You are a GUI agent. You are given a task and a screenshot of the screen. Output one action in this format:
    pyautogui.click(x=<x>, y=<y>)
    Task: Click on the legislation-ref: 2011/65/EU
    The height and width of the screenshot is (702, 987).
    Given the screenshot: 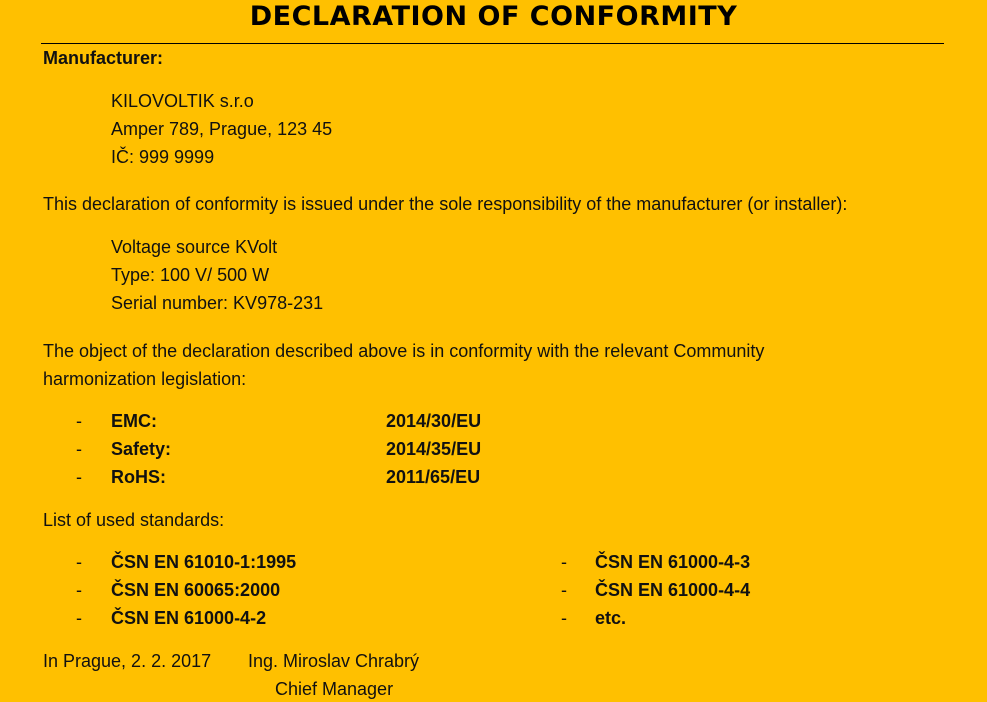 What is the action you would take?
    pyautogui.click(x=433, y=477)
    